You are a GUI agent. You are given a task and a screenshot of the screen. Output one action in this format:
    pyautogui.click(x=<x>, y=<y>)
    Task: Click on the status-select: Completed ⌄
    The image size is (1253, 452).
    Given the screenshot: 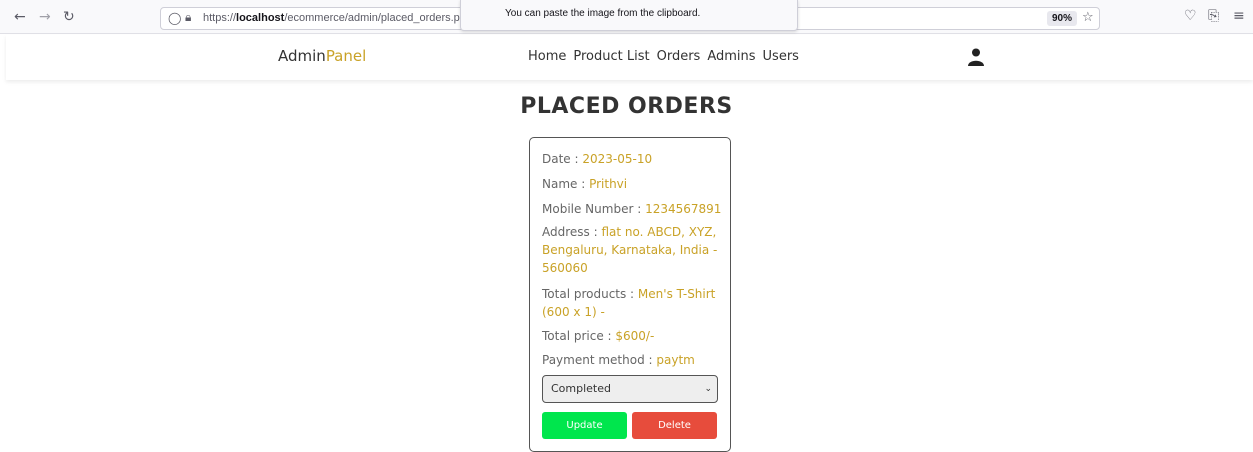 What is the action you would take?
    pyautogui.click(x=630, y=389)
    